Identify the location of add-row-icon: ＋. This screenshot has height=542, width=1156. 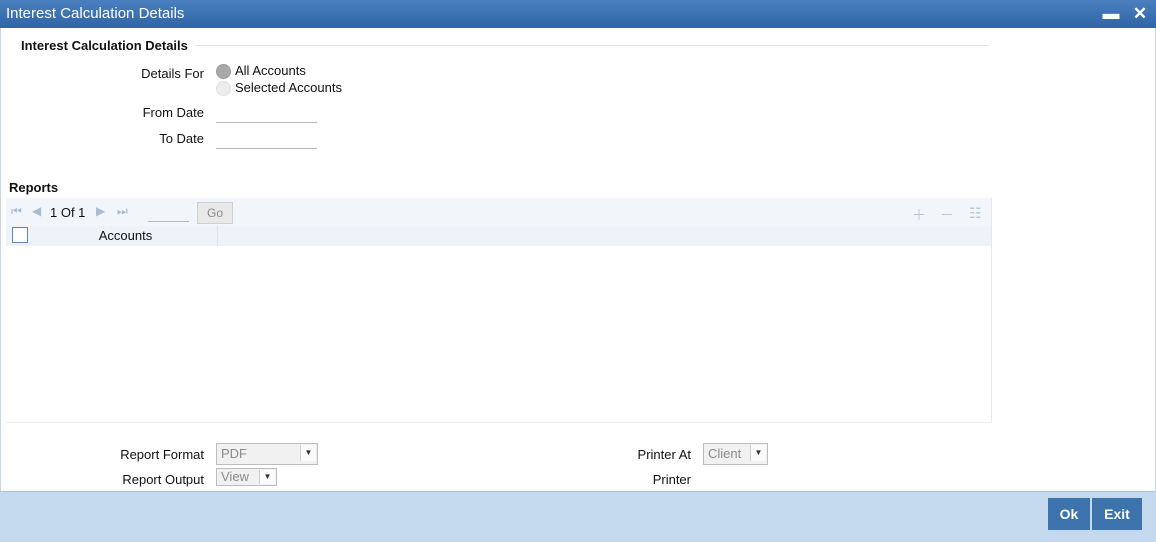
(919, 215).